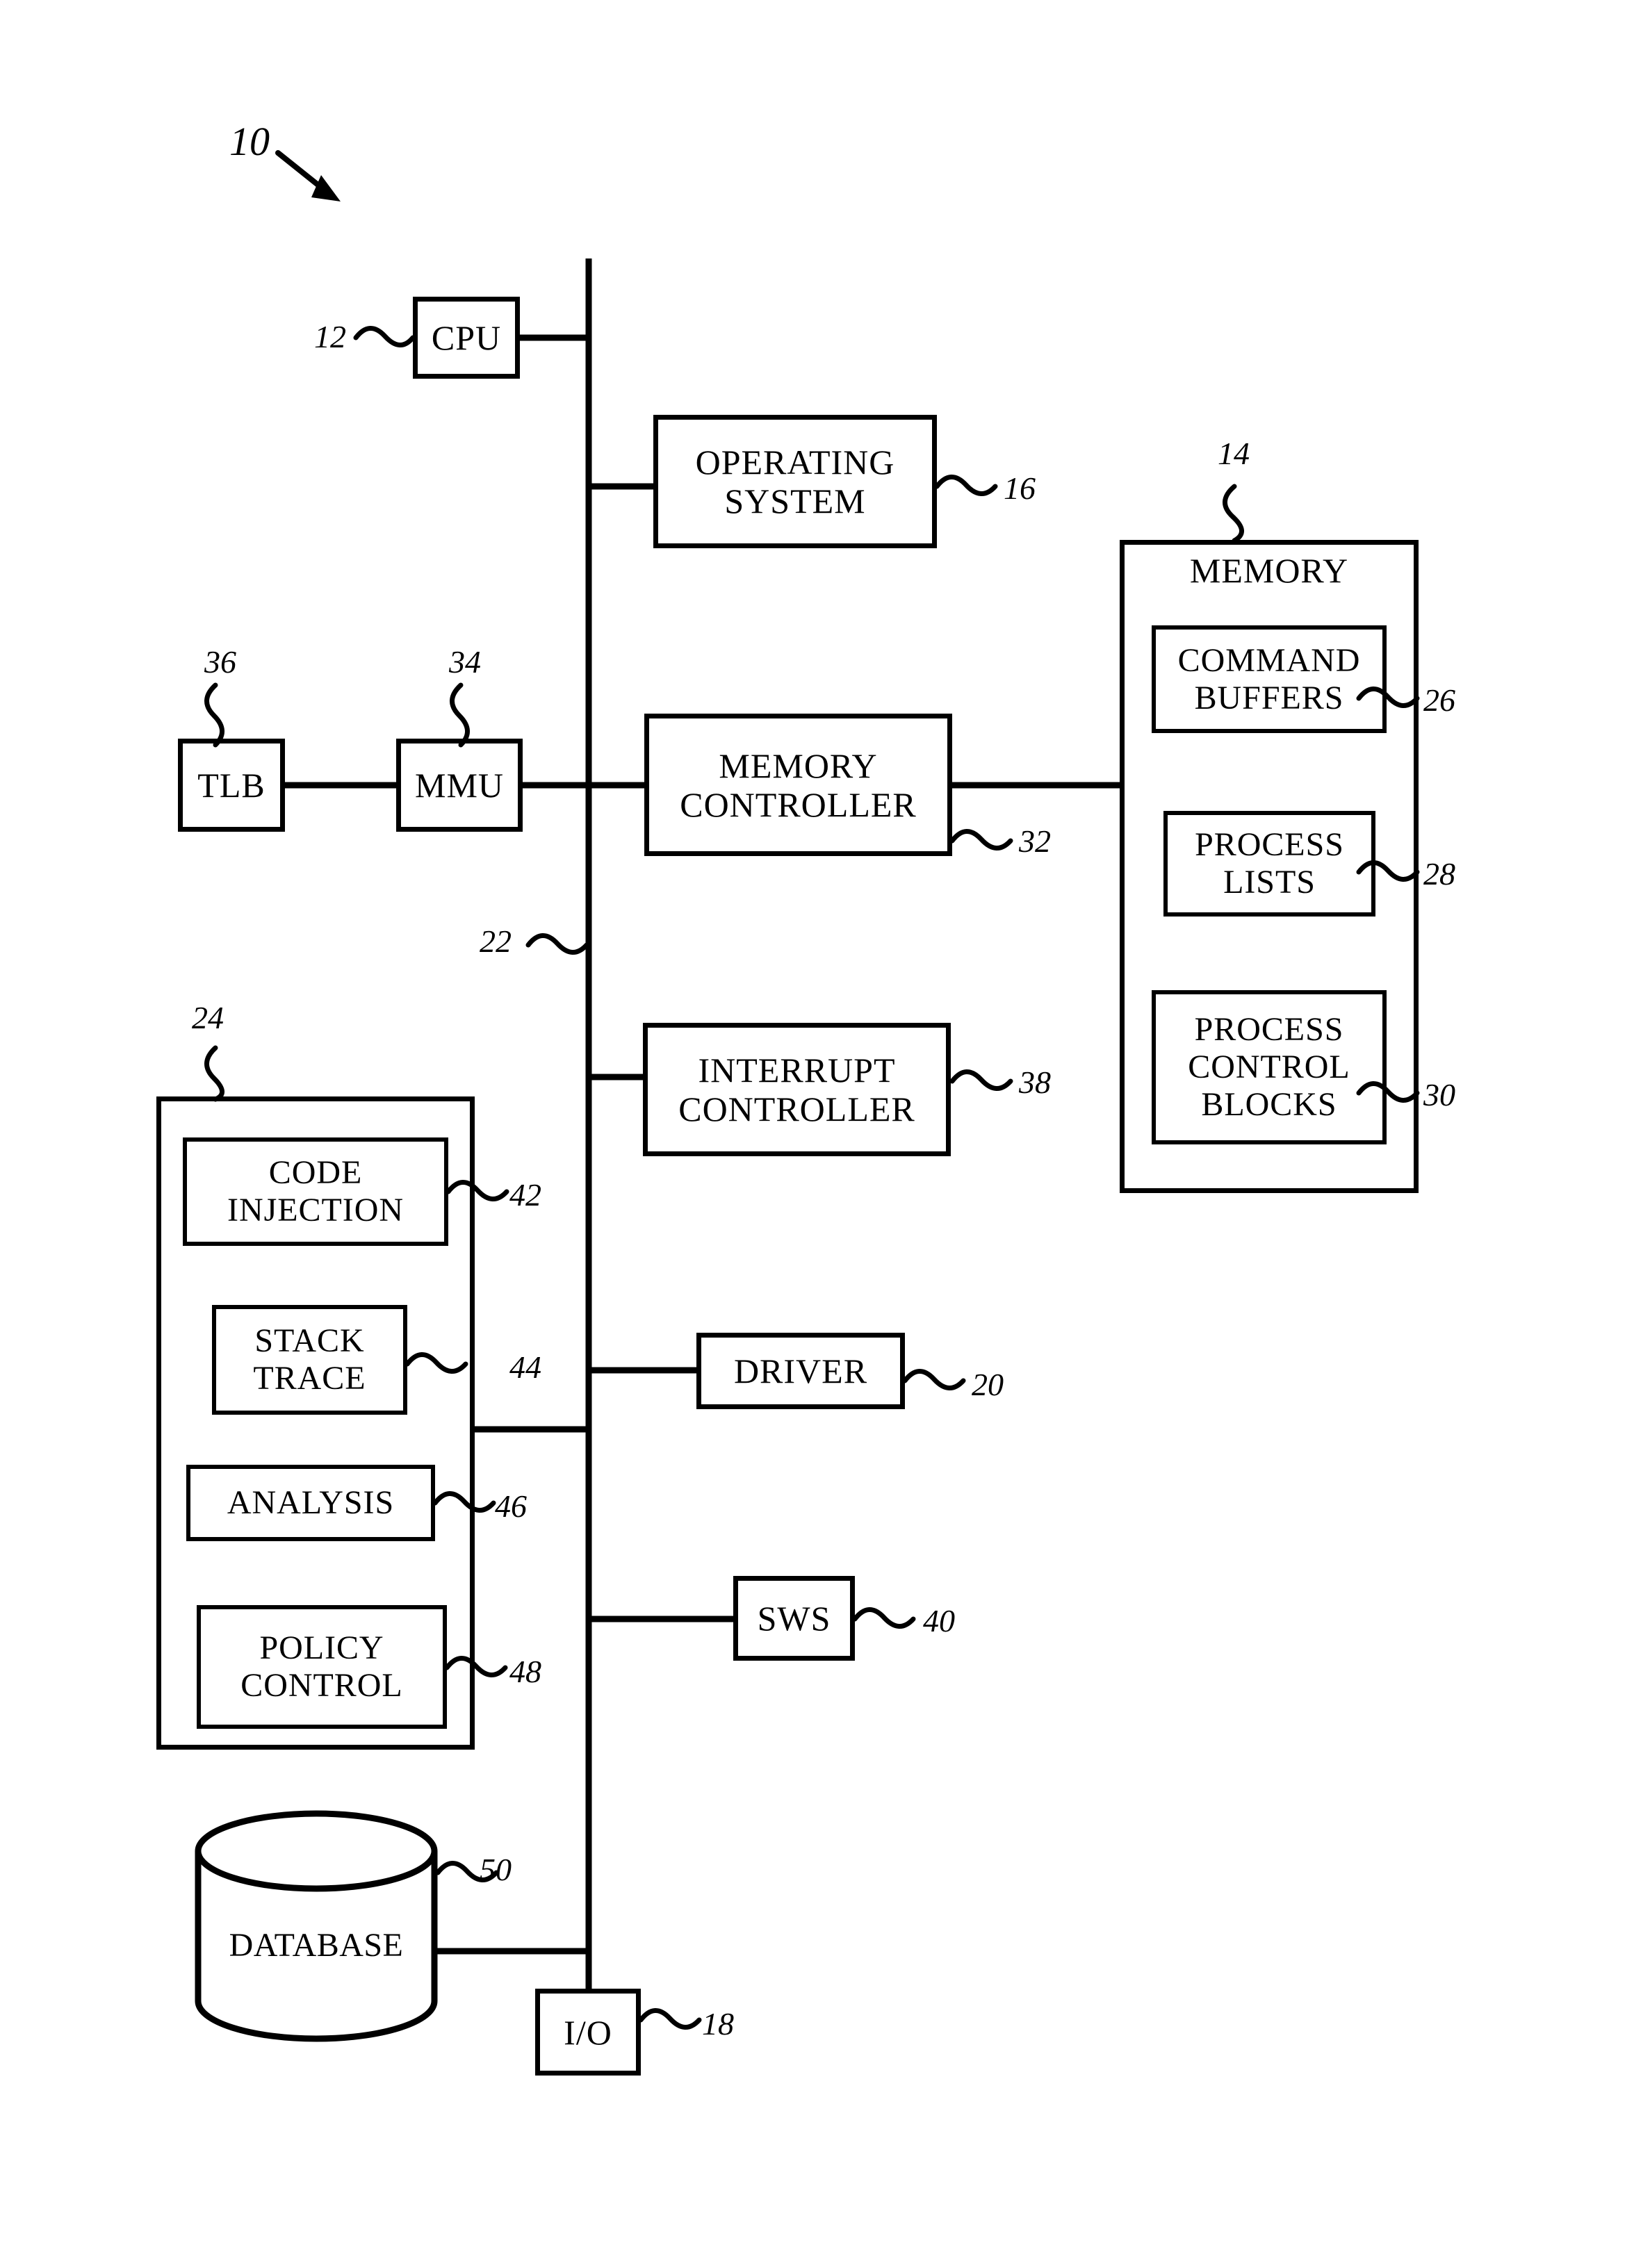  What do you see at coordinates (1439, 700) in the screenshot?
I see `command-buffers-ref: 26` at bounding box center [1439, 700].